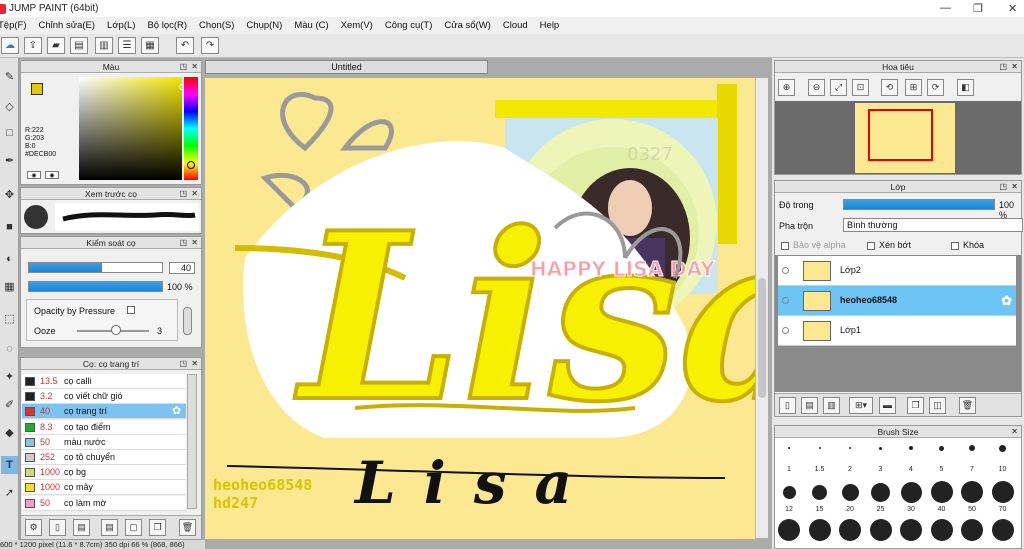 The image size is (1024, 549). I want to click on minimize-button: —, so click(945, 8).